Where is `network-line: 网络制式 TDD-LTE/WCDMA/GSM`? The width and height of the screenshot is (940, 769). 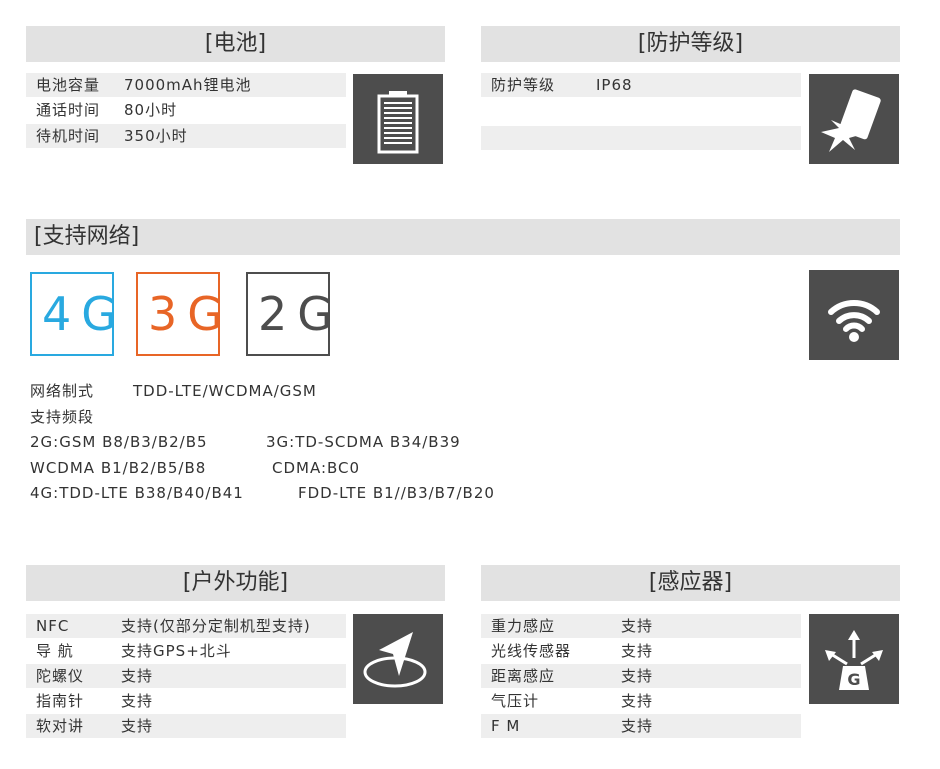 network-line: 网络制式 TDD-LTE/WCDMA/GSM is located at coordinates (173, 391).